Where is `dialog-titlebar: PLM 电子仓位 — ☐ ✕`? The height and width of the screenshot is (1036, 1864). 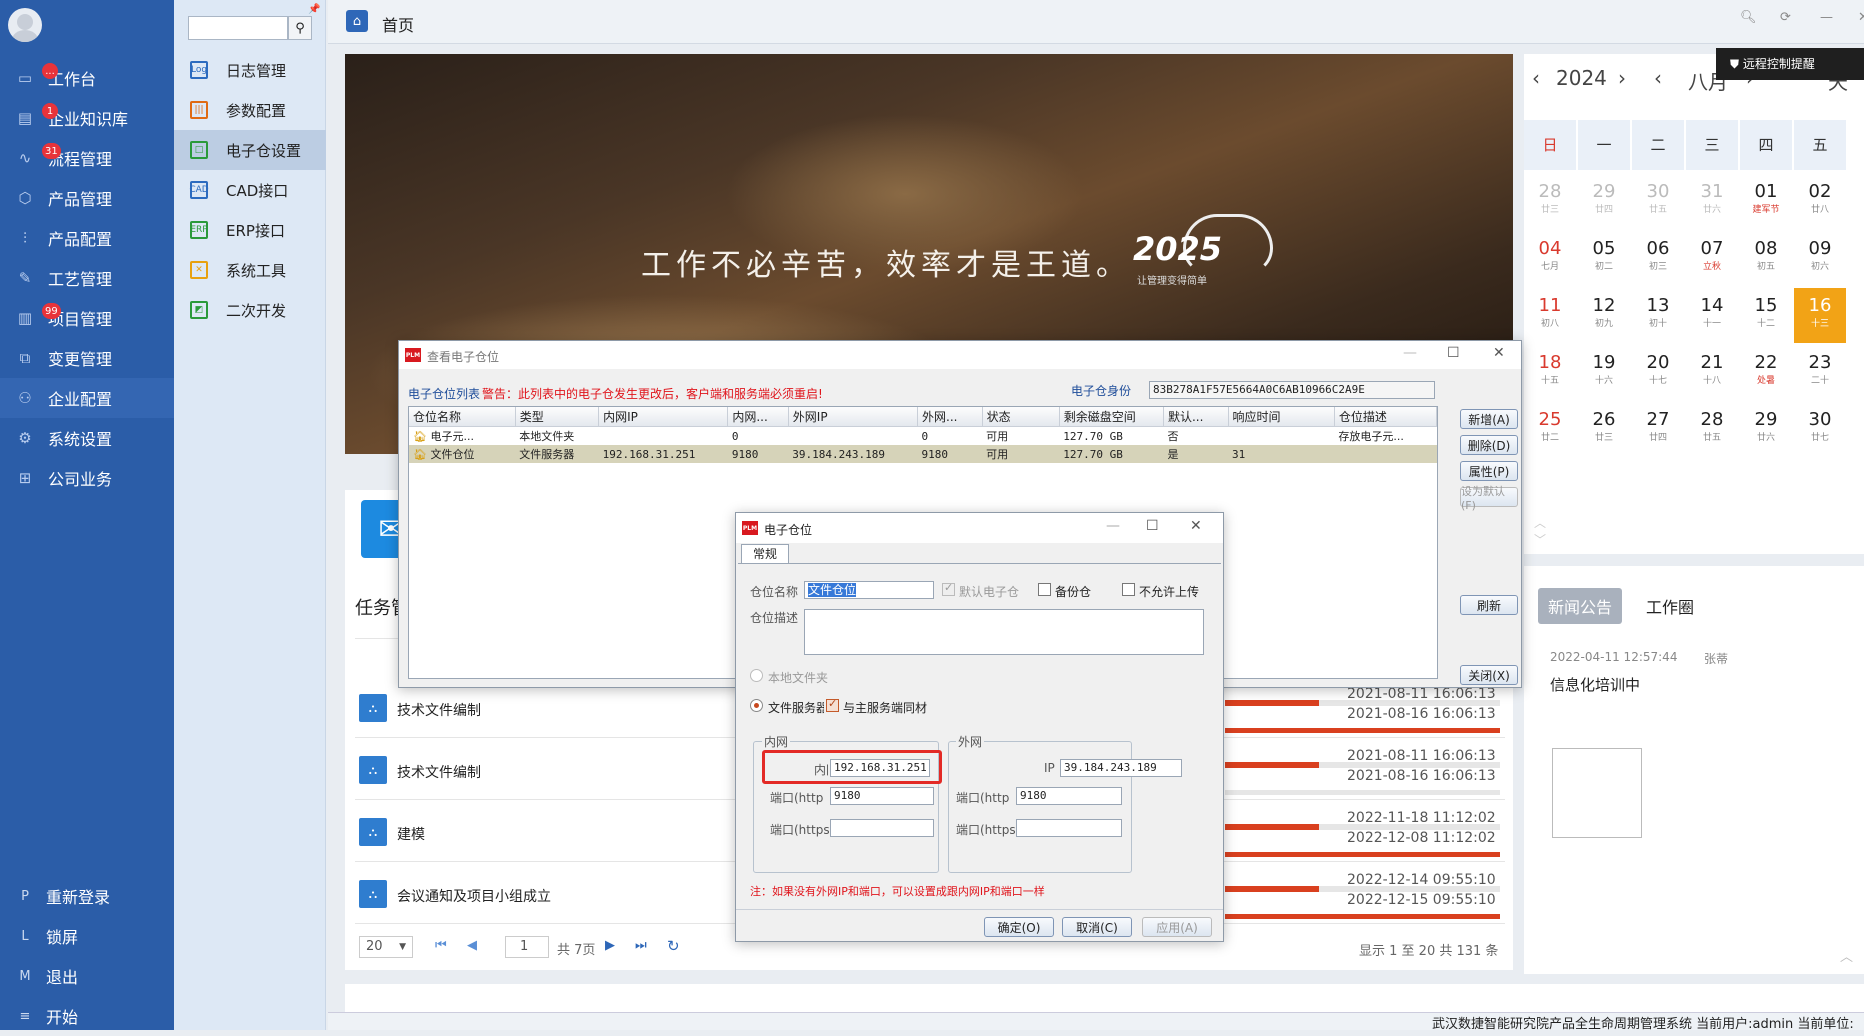 dialog-titlebar: PLM 电子仓位 — ☐ ✕ is located at coordinates (979, 528).